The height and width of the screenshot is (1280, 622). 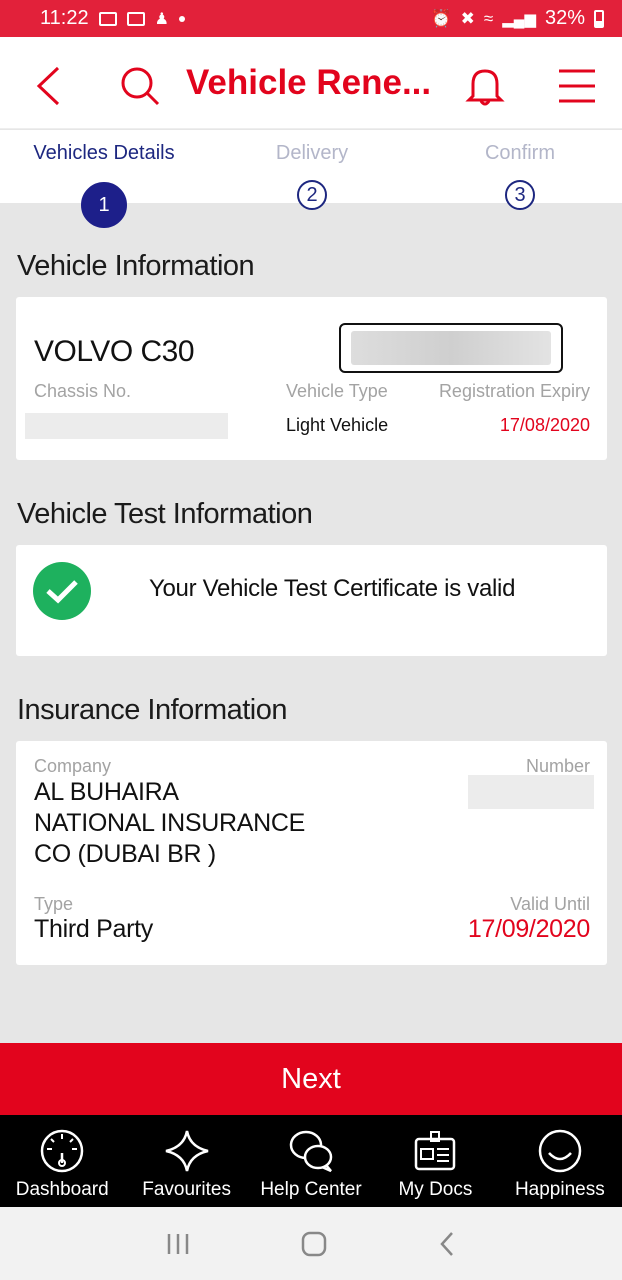 I want to click on status-time: 11:22, so click(x=64, y=18).